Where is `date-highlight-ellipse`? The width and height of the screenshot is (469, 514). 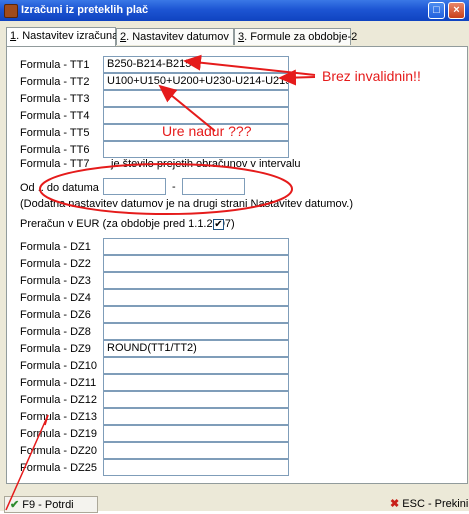
date-highlight-ellipse is located at coordinates (166, 189).